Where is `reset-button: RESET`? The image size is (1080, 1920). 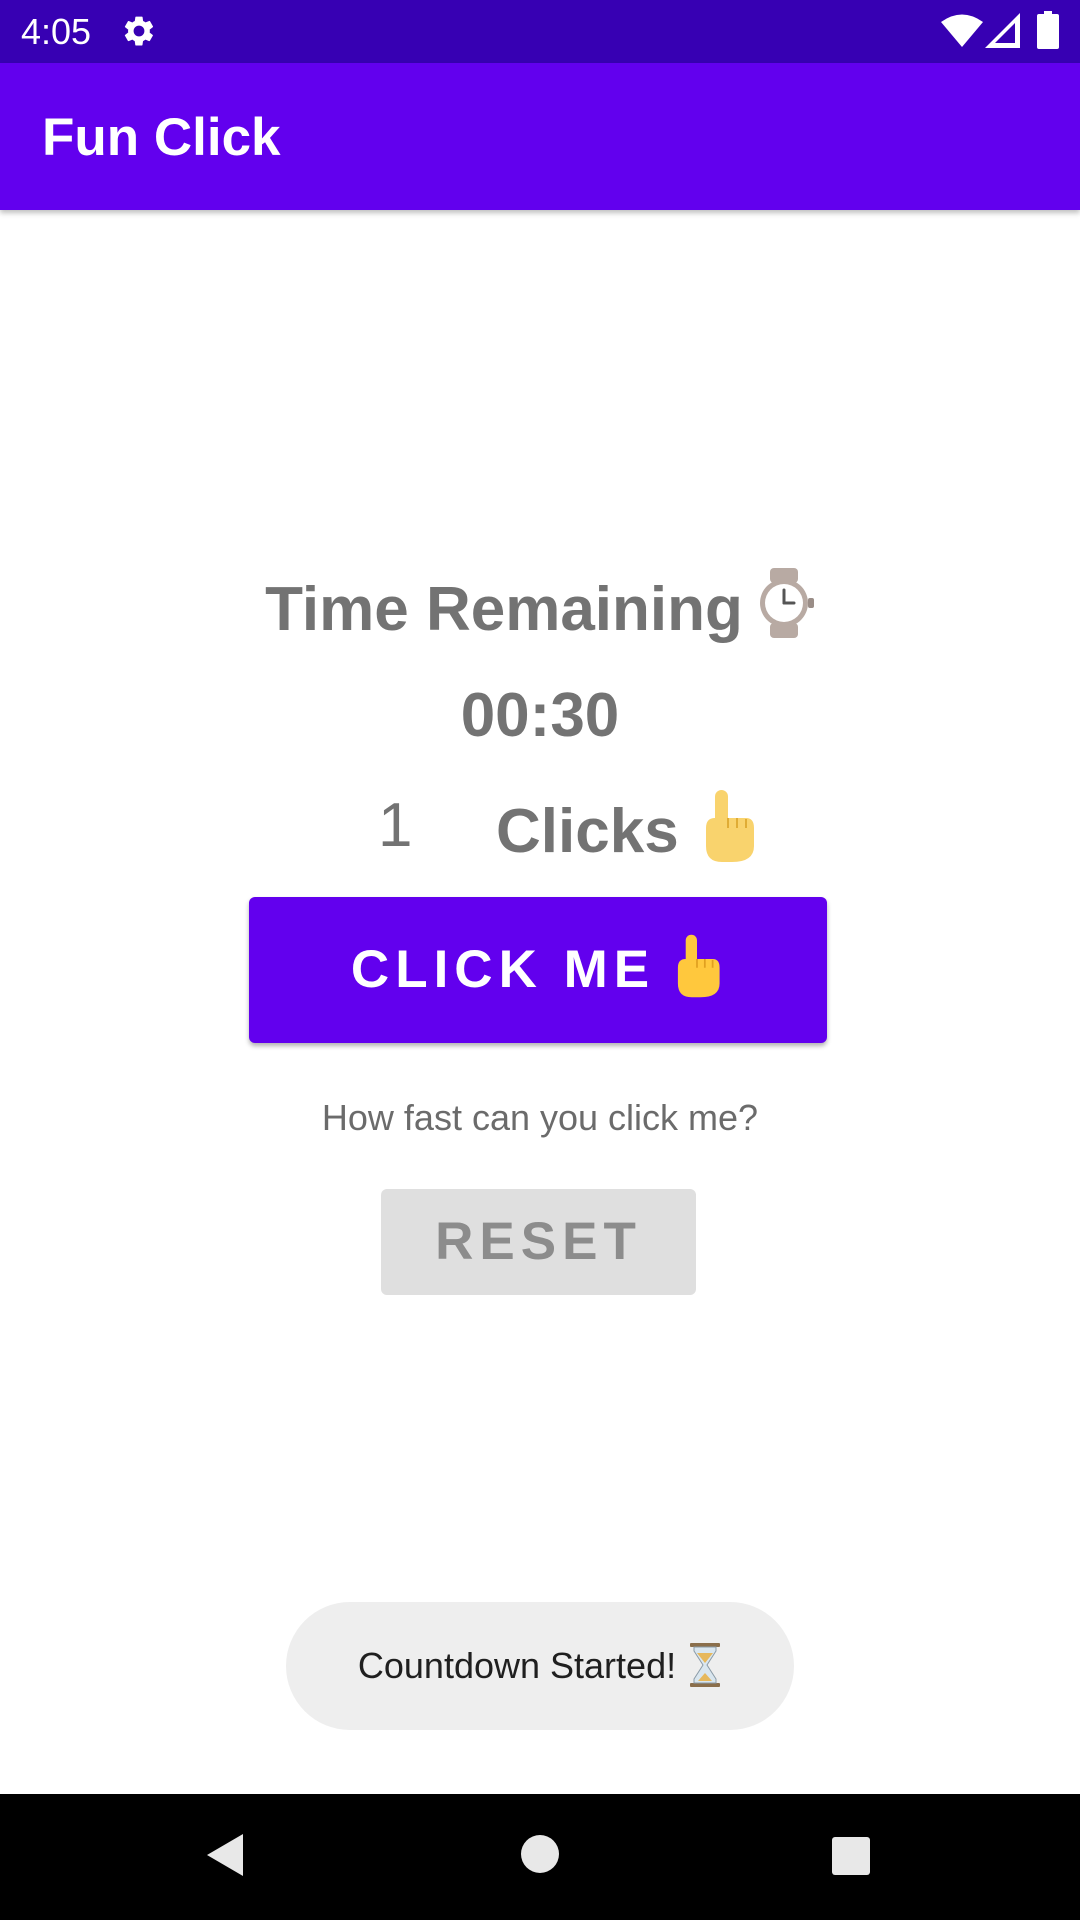 reset-button: RESET is located at coordinates (538, 1242).